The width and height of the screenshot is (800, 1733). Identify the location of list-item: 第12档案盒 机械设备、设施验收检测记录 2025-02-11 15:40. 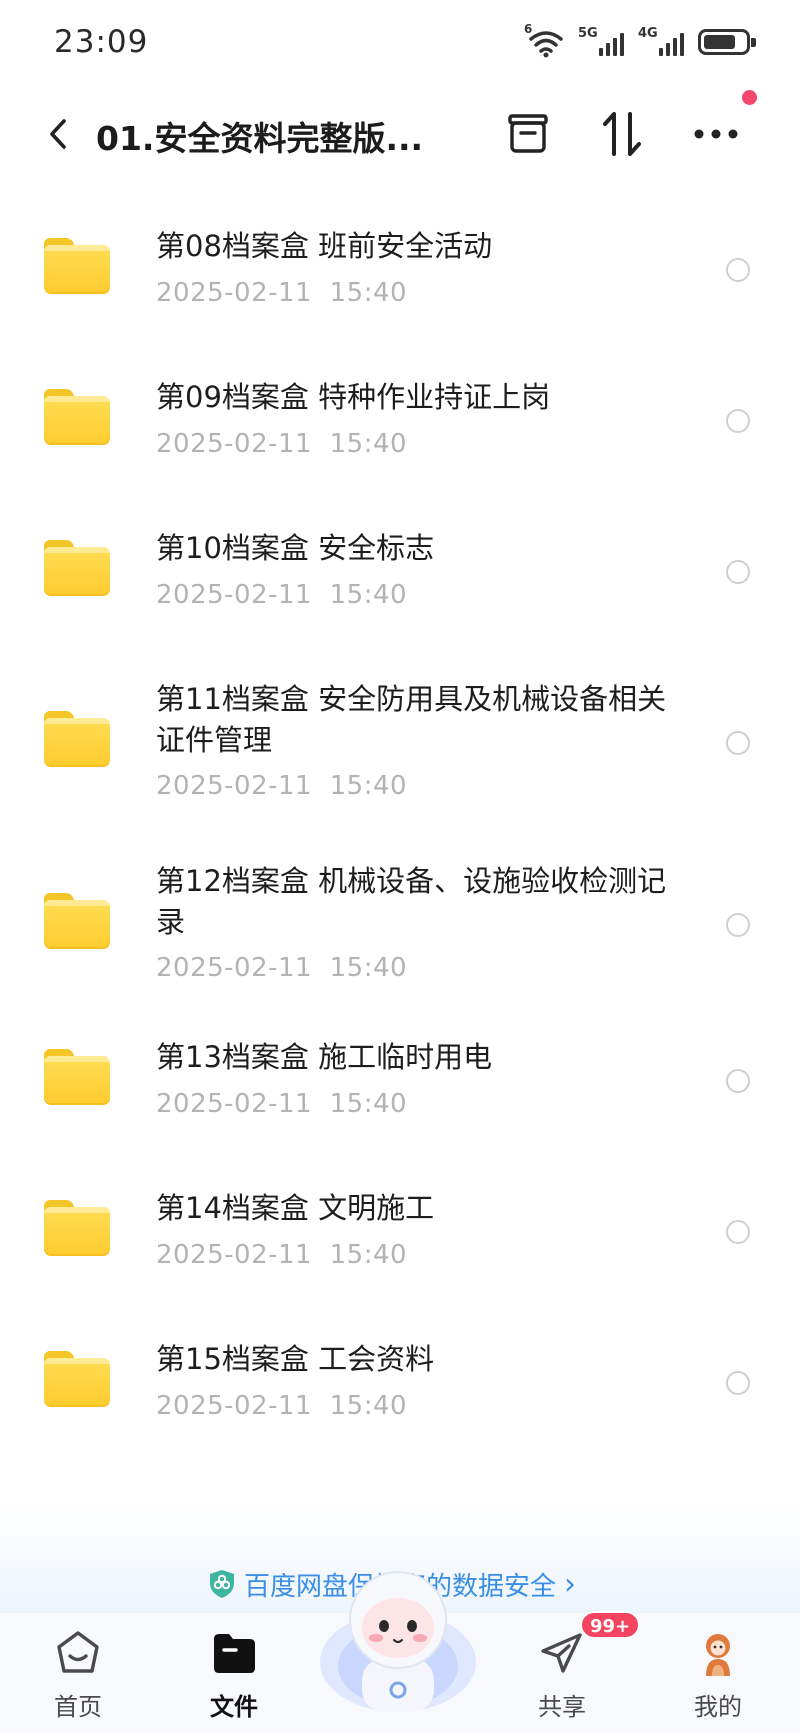
(400, 919).